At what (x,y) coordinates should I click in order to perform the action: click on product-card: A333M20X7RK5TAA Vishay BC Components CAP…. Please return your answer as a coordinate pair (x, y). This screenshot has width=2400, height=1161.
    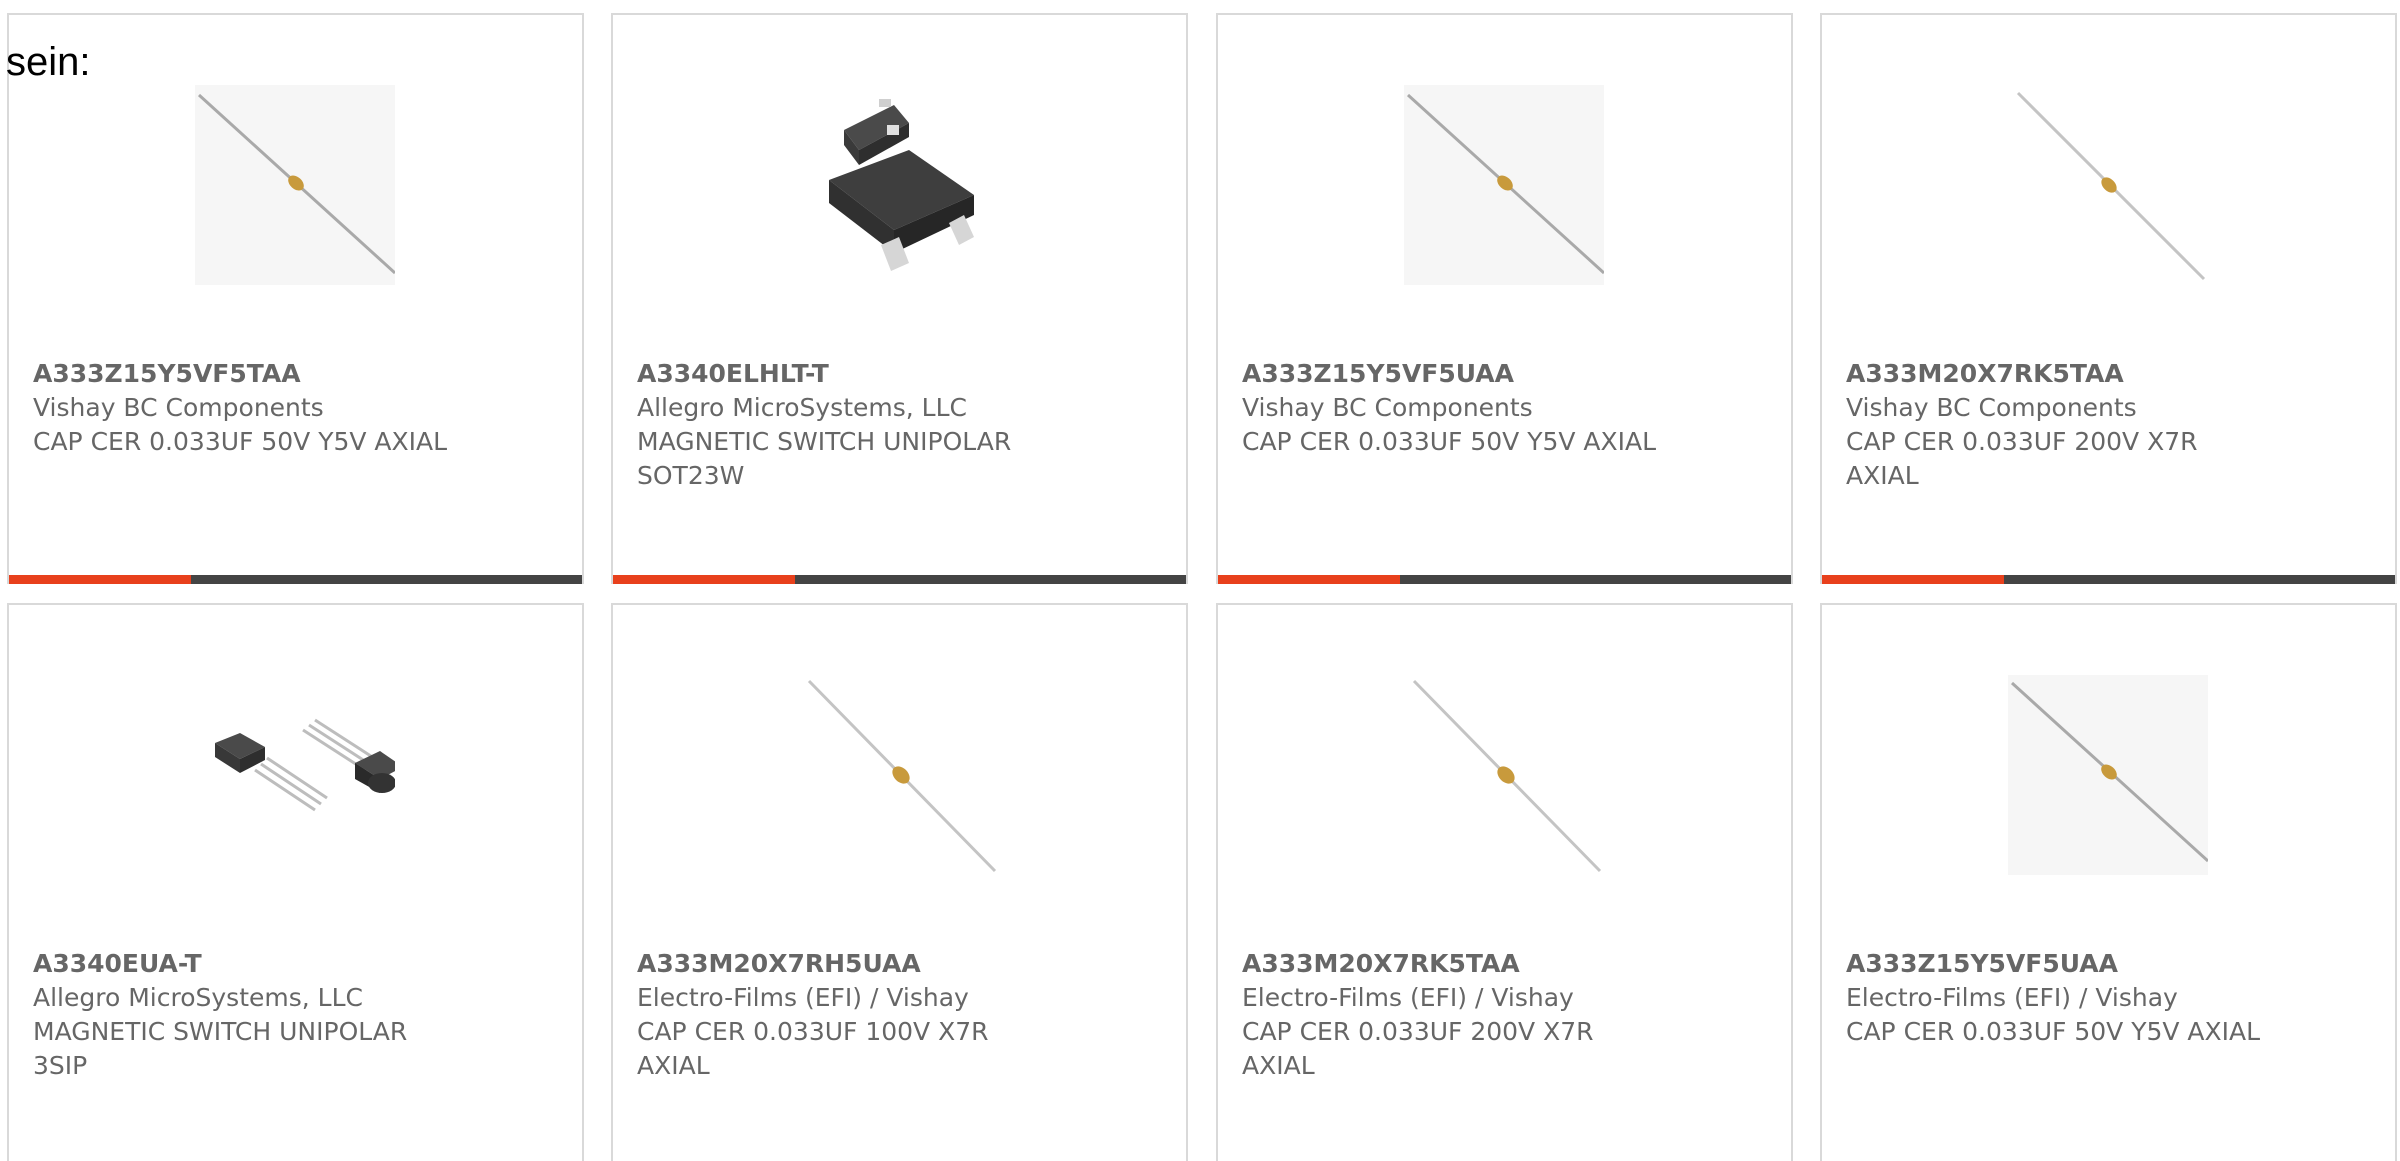
    Looking at the image, I should click on (2108, 298).